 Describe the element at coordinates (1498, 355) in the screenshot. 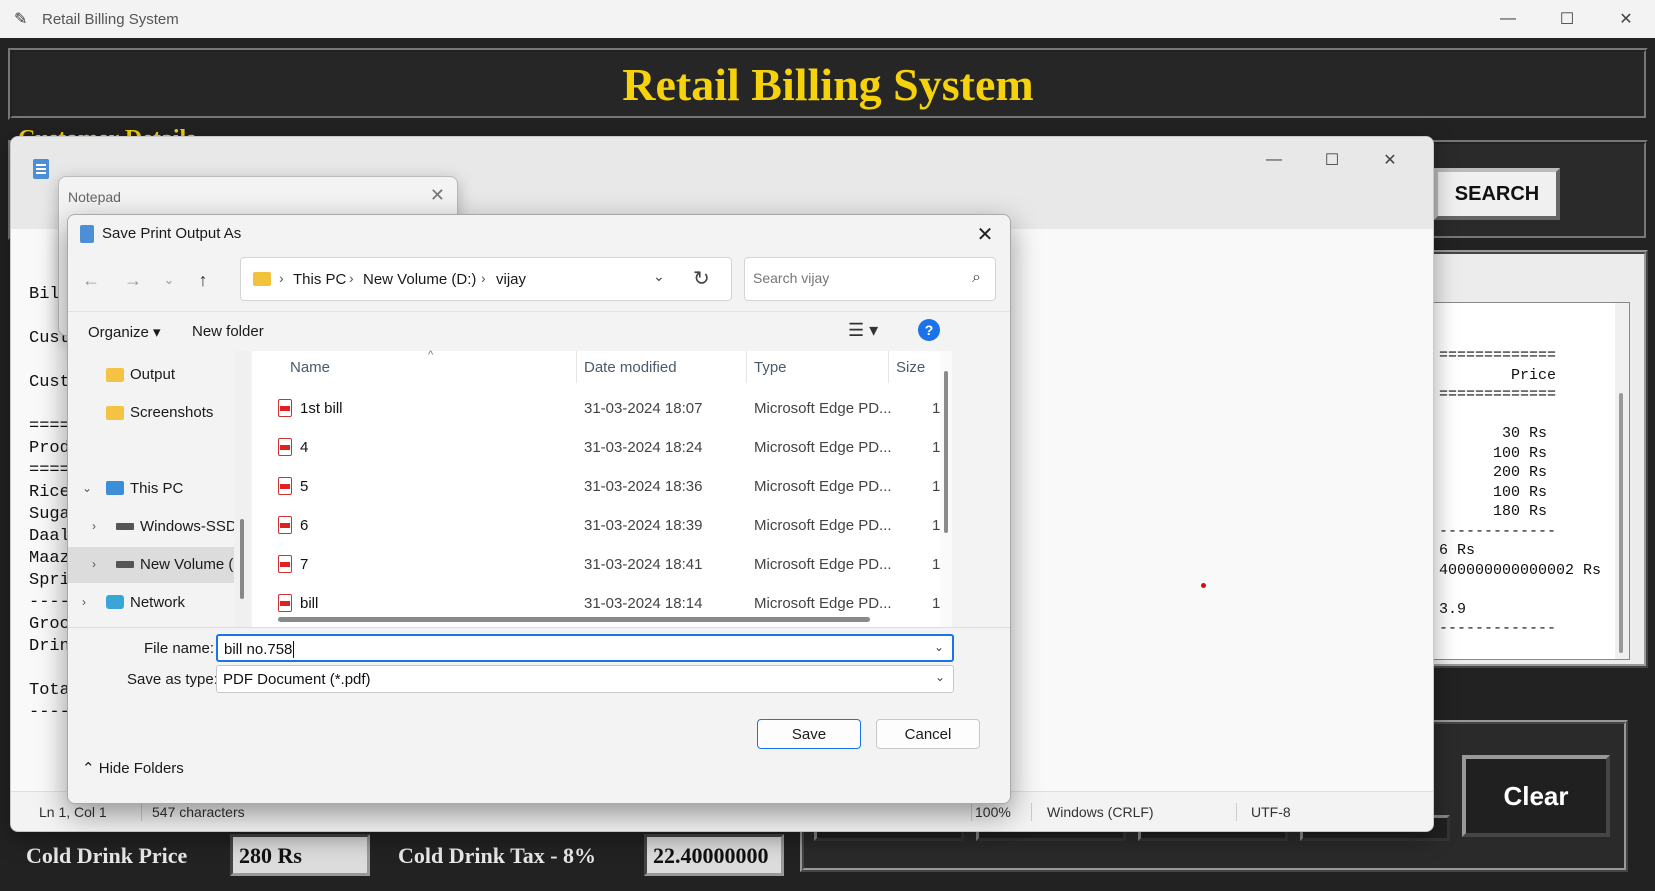

I see `bill-line: =============` at that location.